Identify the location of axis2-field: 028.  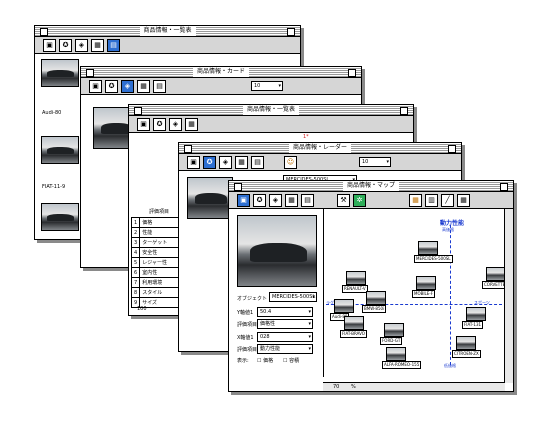
(285, 337).